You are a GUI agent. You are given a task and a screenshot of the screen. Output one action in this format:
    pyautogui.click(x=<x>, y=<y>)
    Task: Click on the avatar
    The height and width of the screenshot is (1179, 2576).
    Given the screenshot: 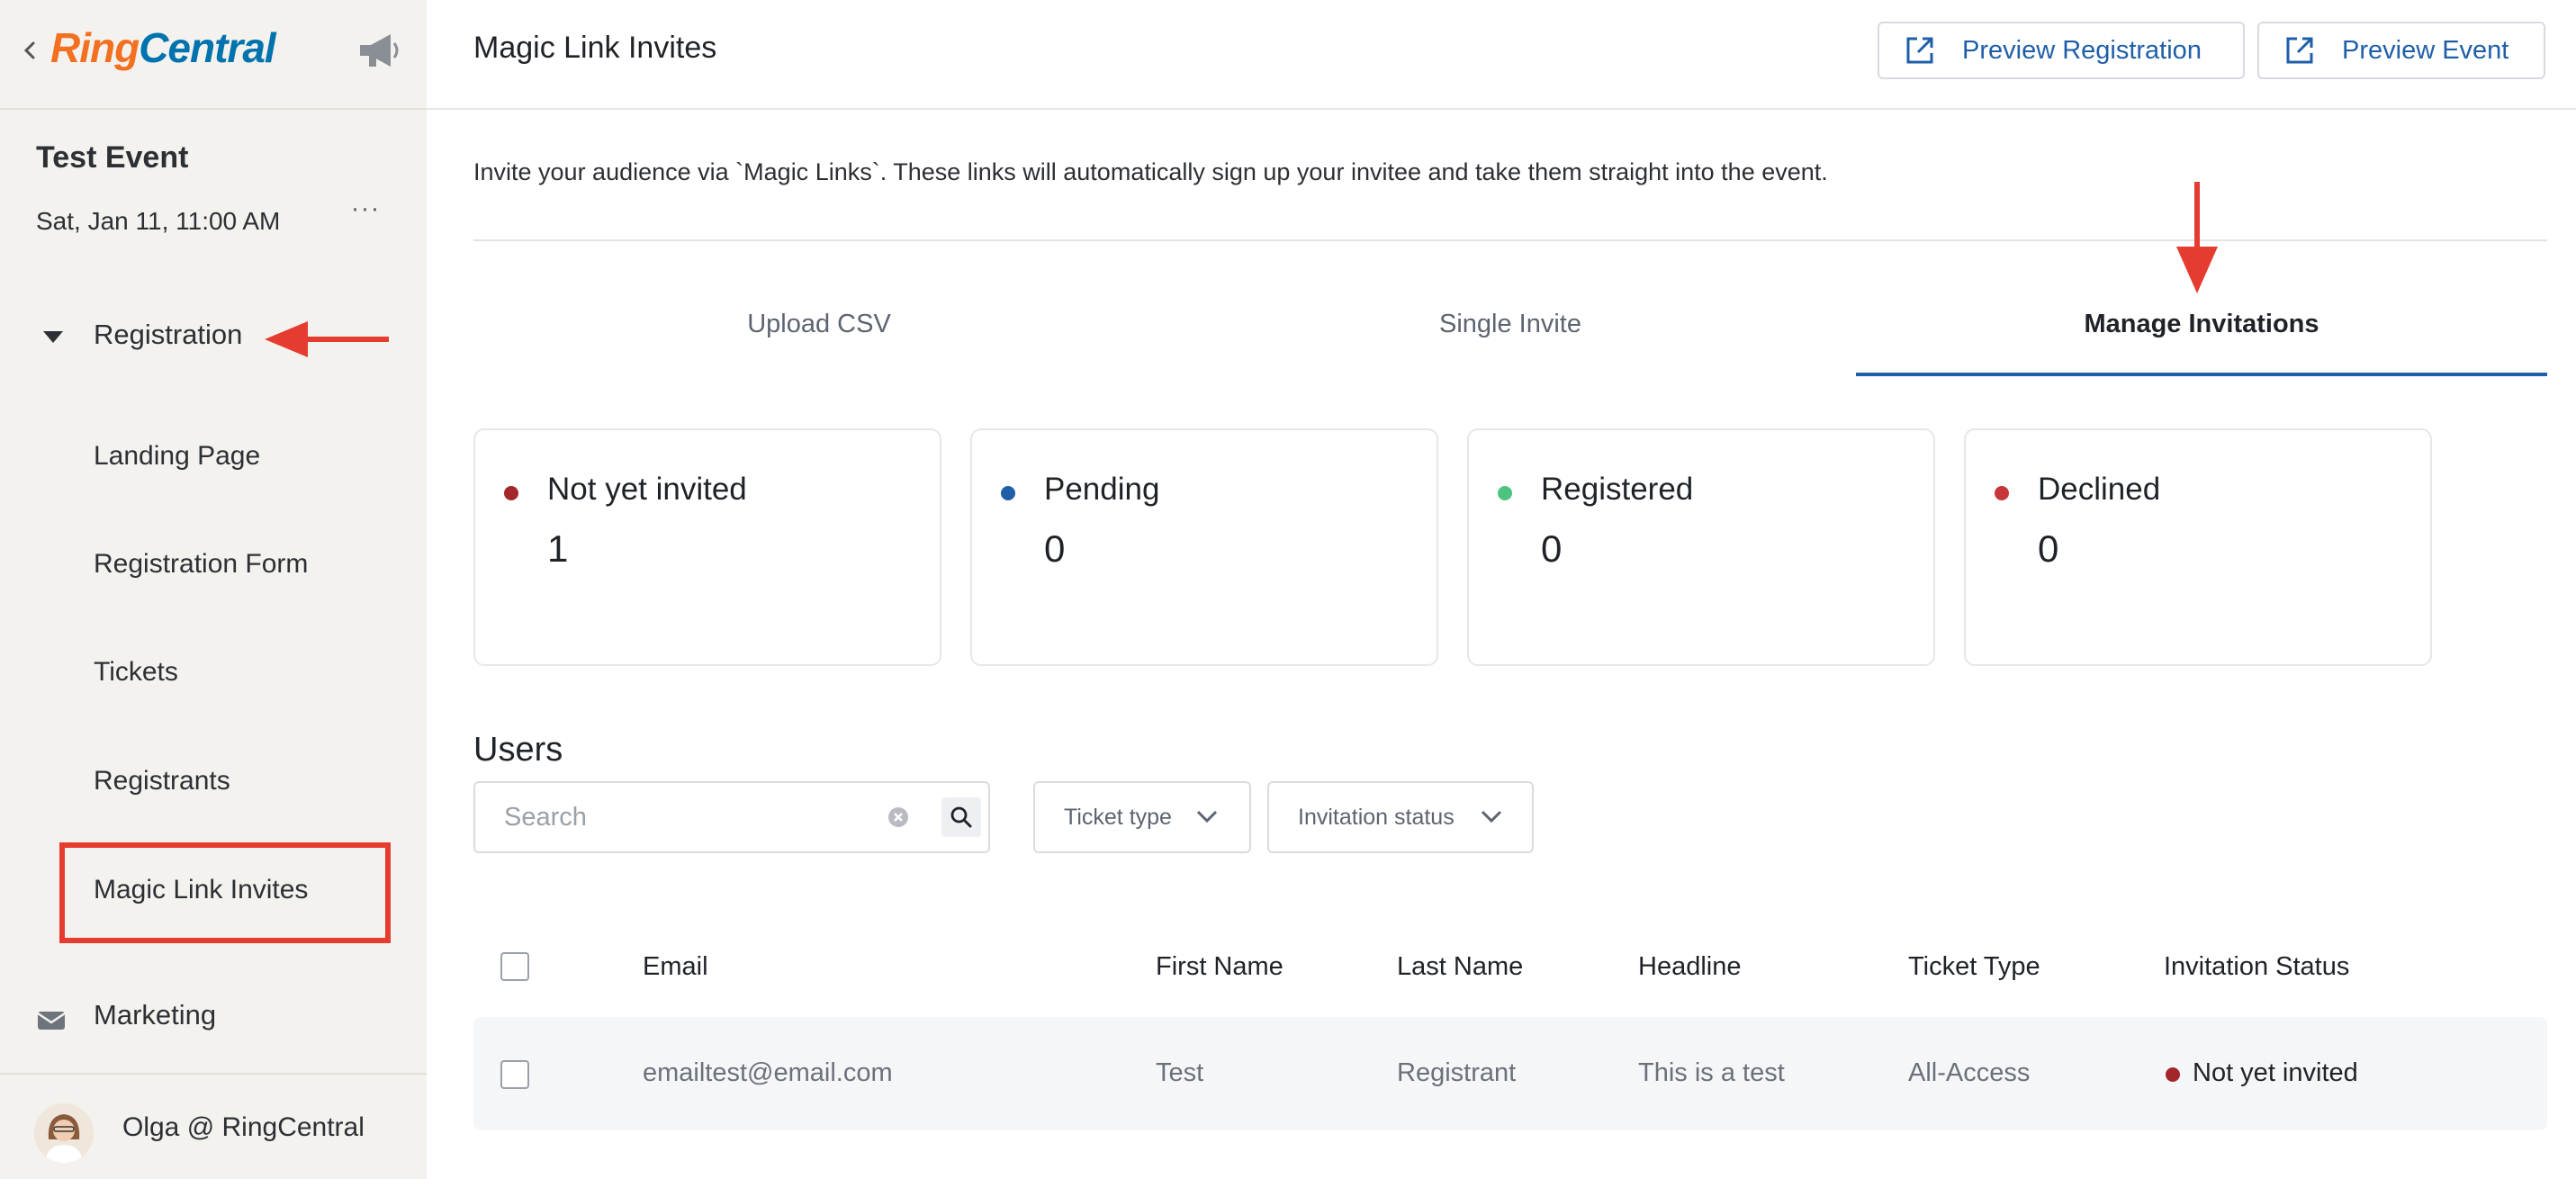 What is the action you would take?
    pyautogui.click(x=64, y=1133)
    